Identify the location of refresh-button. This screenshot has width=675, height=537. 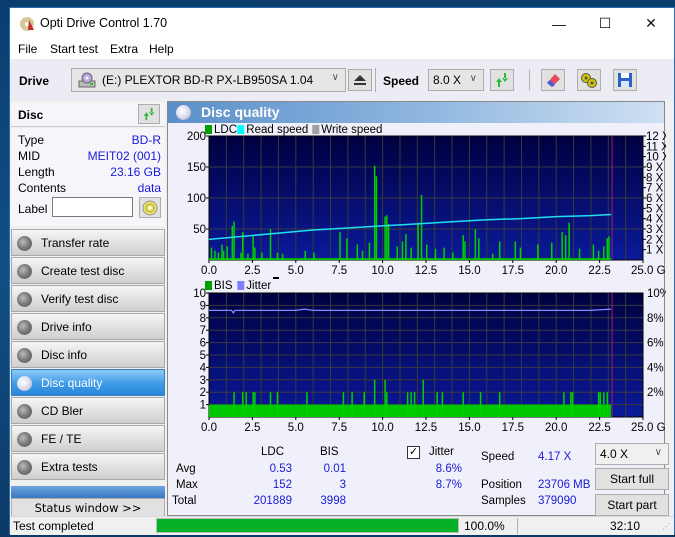
(502, 80).